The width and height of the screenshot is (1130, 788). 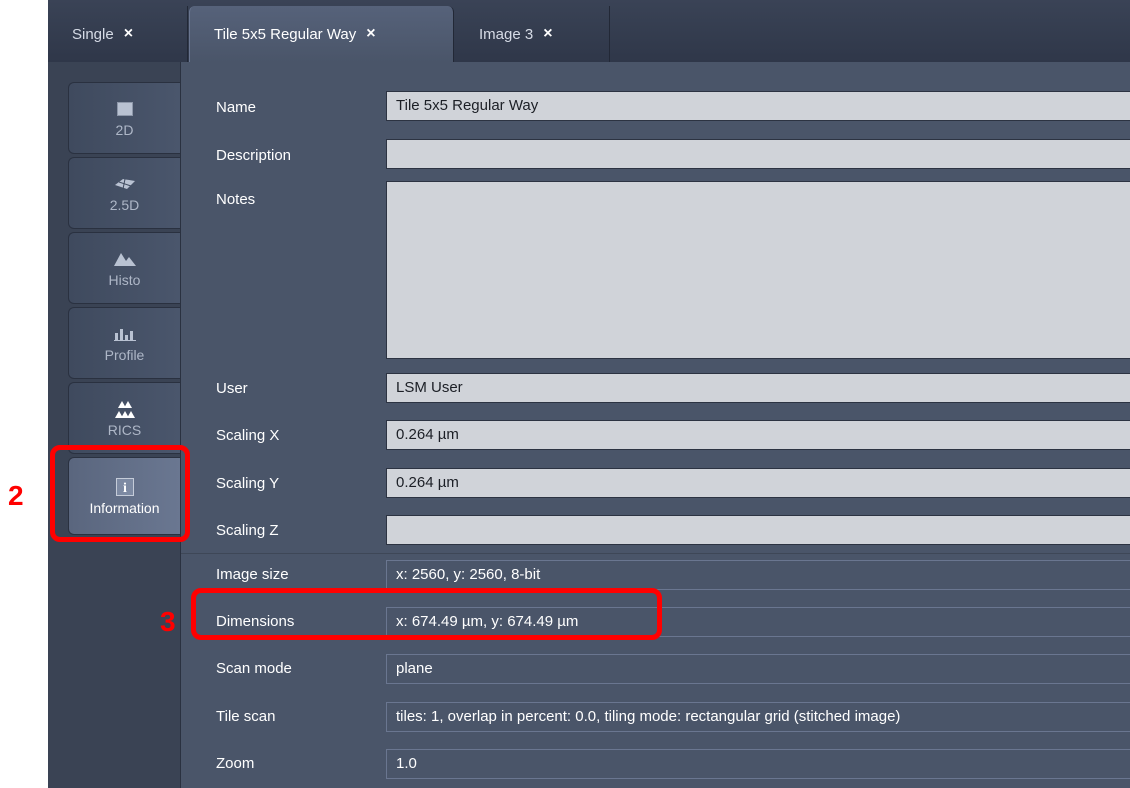 What do you see at coordinates (758, 483) in the screenshot?
I see `scaling-y-field: 0.264 µm` at bounding box center [758, 483].